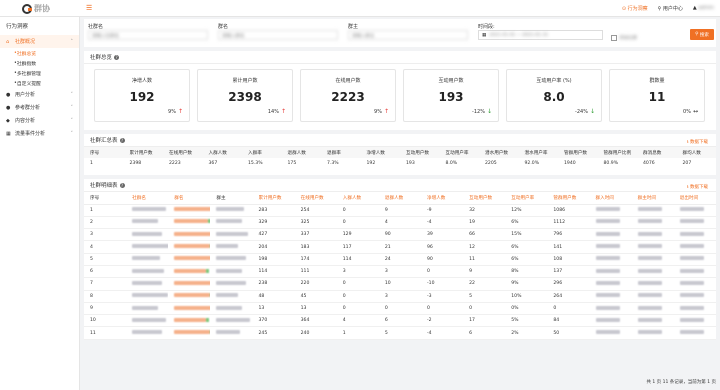 This screenshot has width=720, height=390. Describe the element at coordinates (315, 247) in the screenshot. I see `table-cell: 183` at that location.